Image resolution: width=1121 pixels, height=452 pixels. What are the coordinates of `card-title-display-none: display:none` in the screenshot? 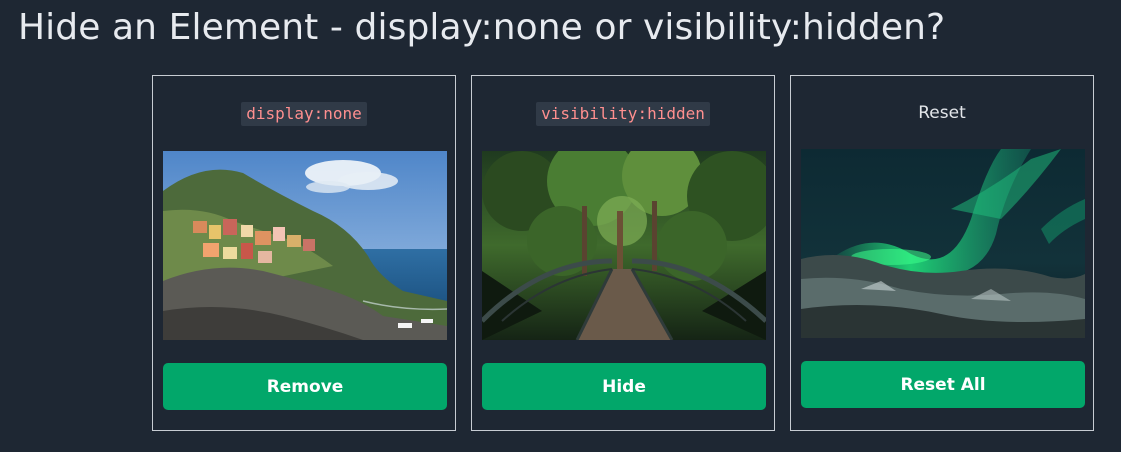 It's located at (304, 114).